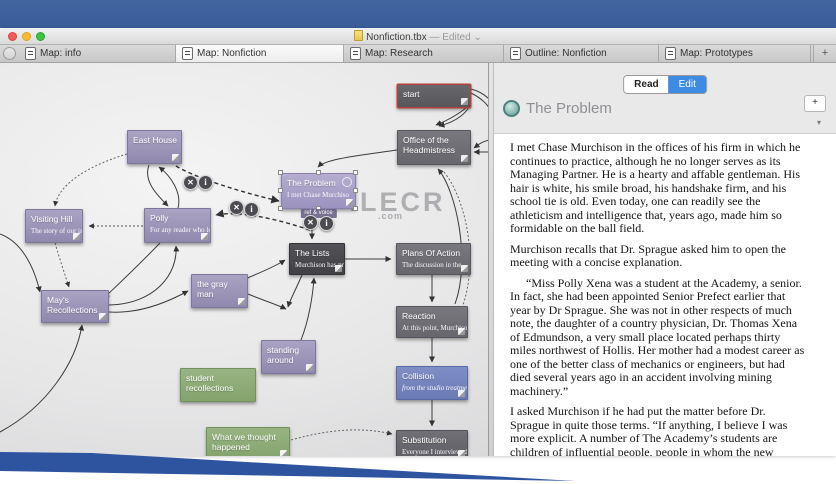 This screenshot has width=836, height=484. What do you see at coordinates (432, 383) in the screenshot?
I see `map-node-collision: Collision from the studio treatment of` at bounding box center [432, 383].